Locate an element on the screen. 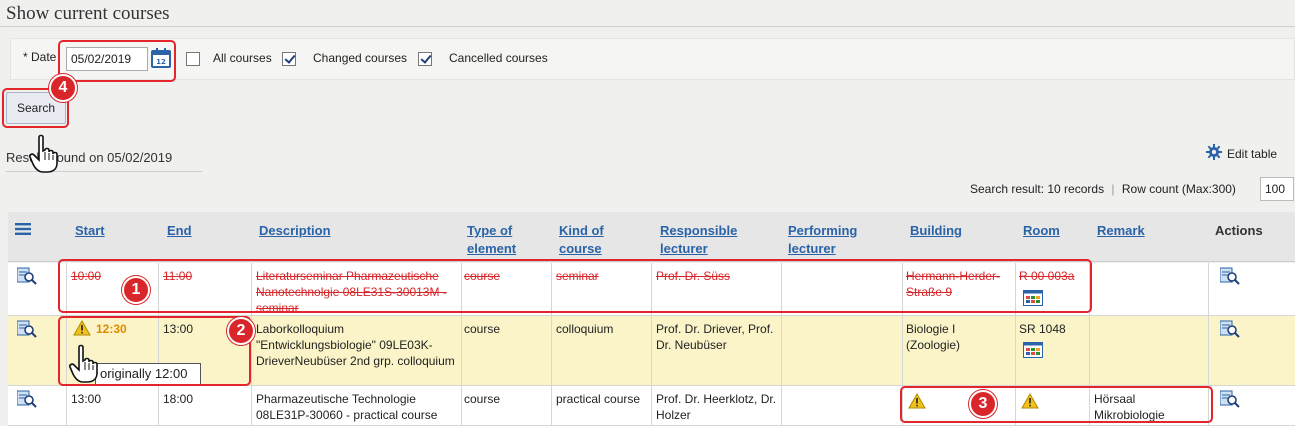  menu-icon is located at coordinates (23, 230).